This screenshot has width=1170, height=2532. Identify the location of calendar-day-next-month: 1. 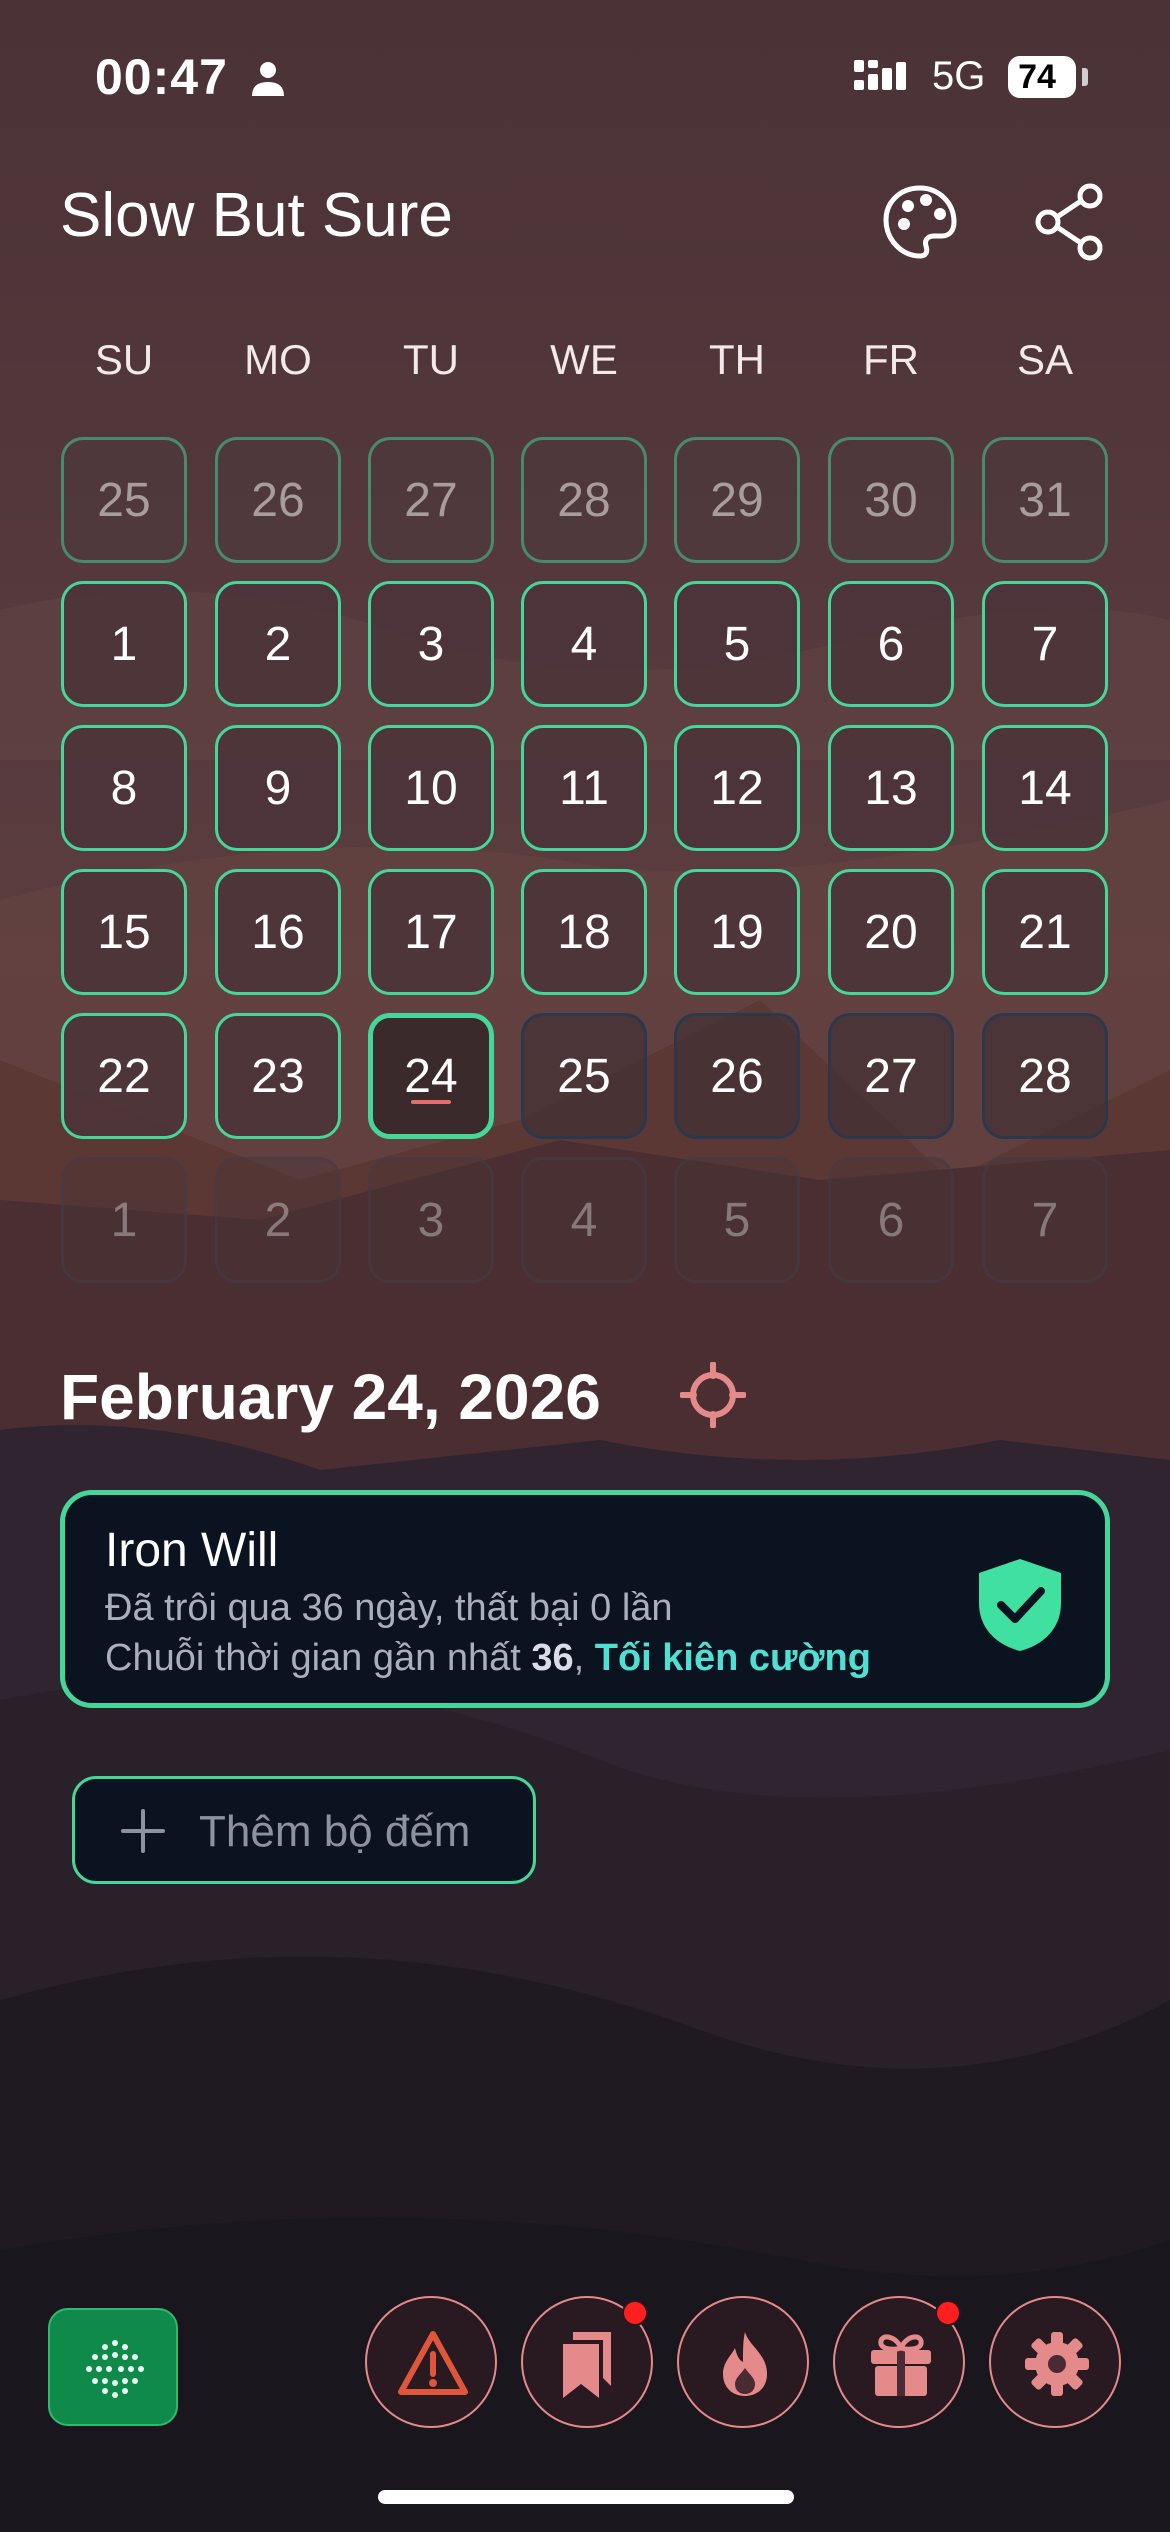
(124, 1220).